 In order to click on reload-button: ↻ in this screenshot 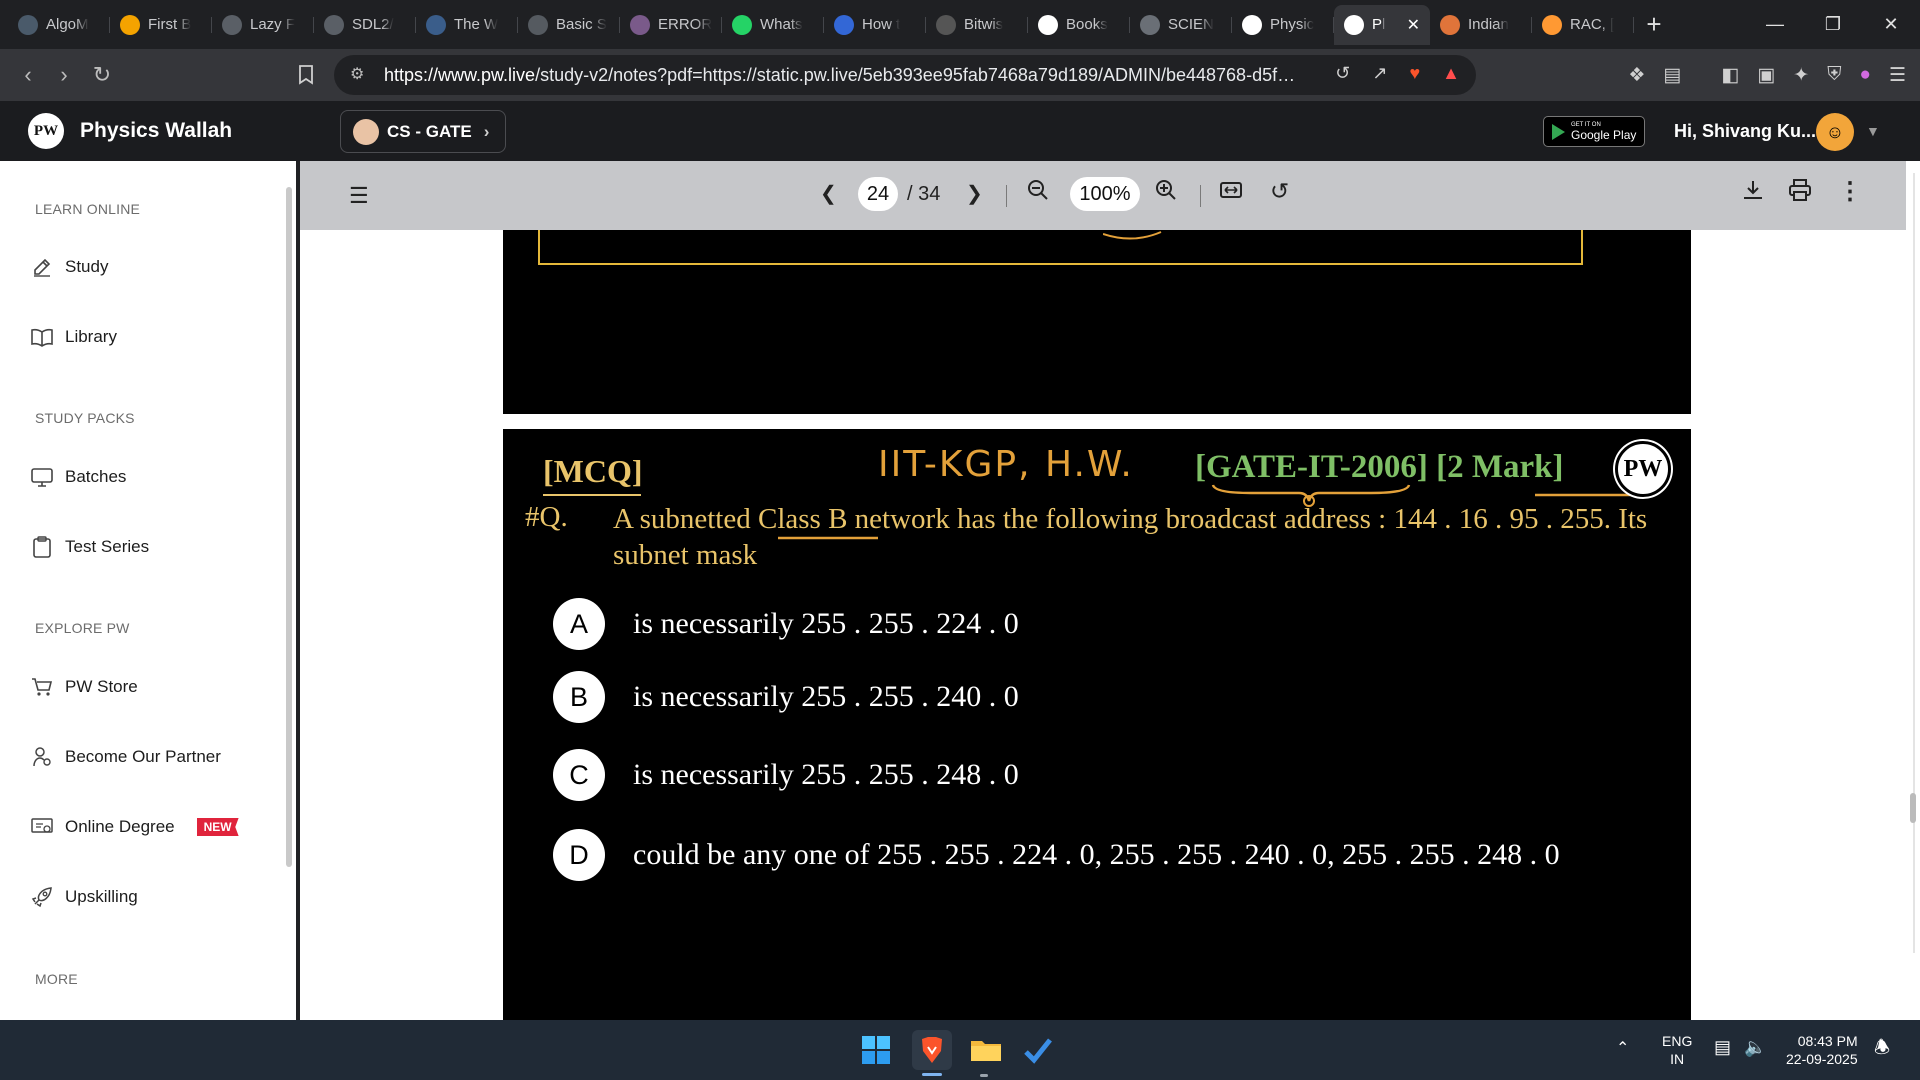, I will do `click(102, 75)`.